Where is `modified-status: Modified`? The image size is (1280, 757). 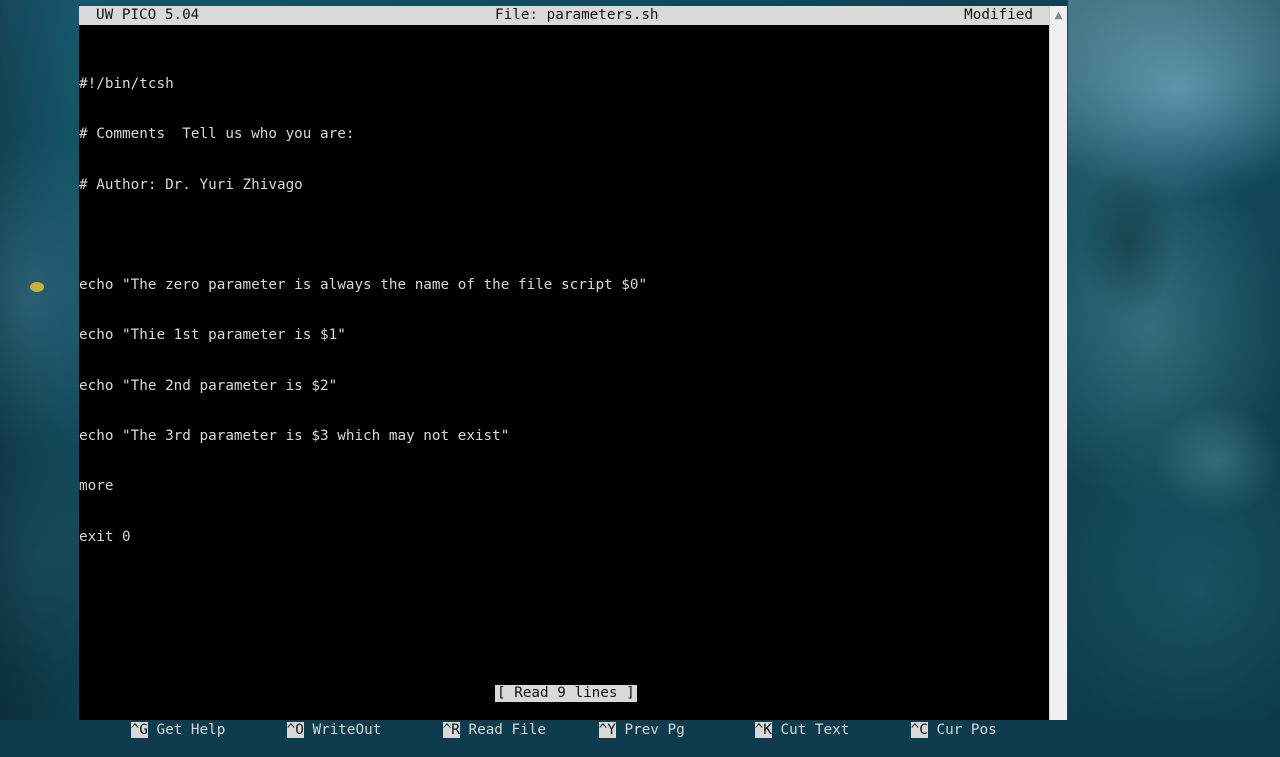
modified-status: Modified is located at coordinates (998, 15).